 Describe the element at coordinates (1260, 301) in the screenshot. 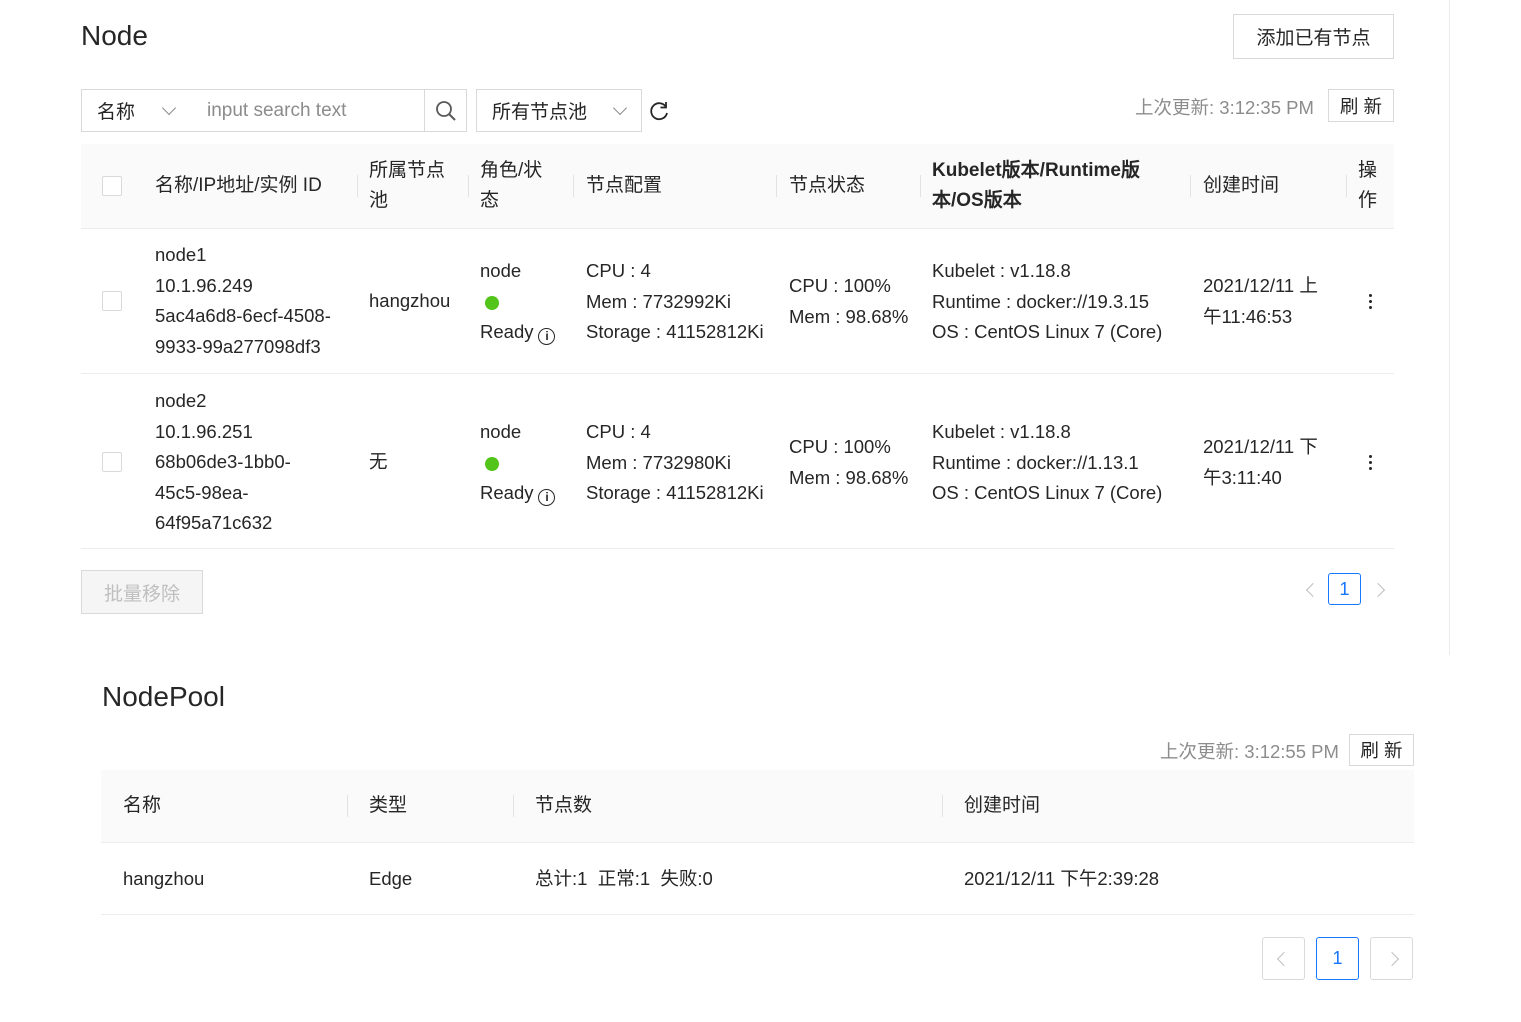

I see `node-created: 2021/12/11 上 午11:46:53` at that location.